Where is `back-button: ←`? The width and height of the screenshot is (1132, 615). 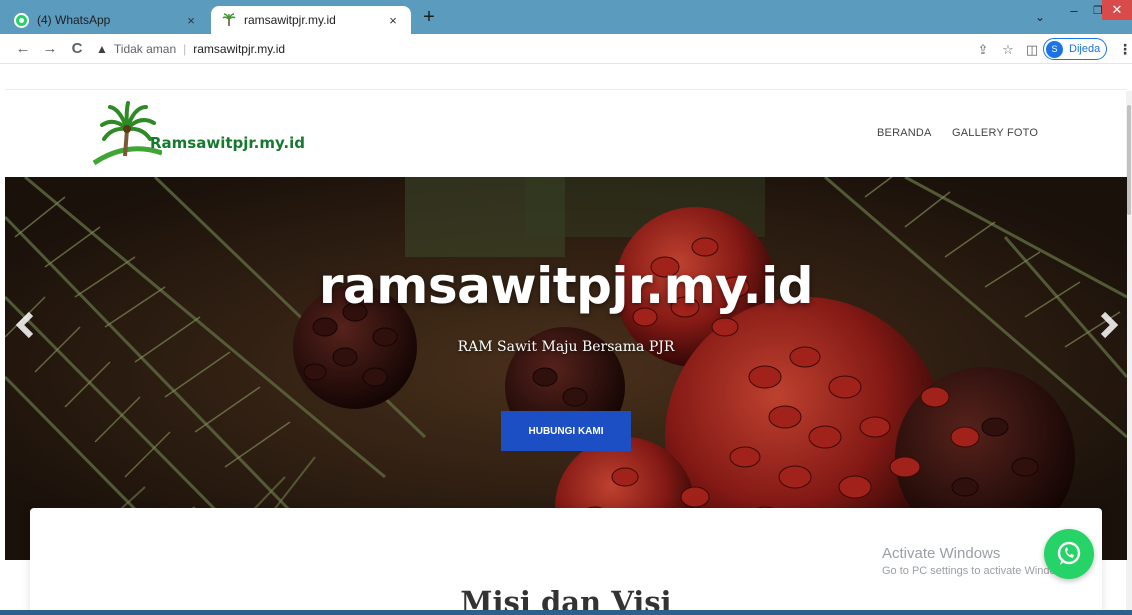
back-button: ← is located at coordinates (23, 49).